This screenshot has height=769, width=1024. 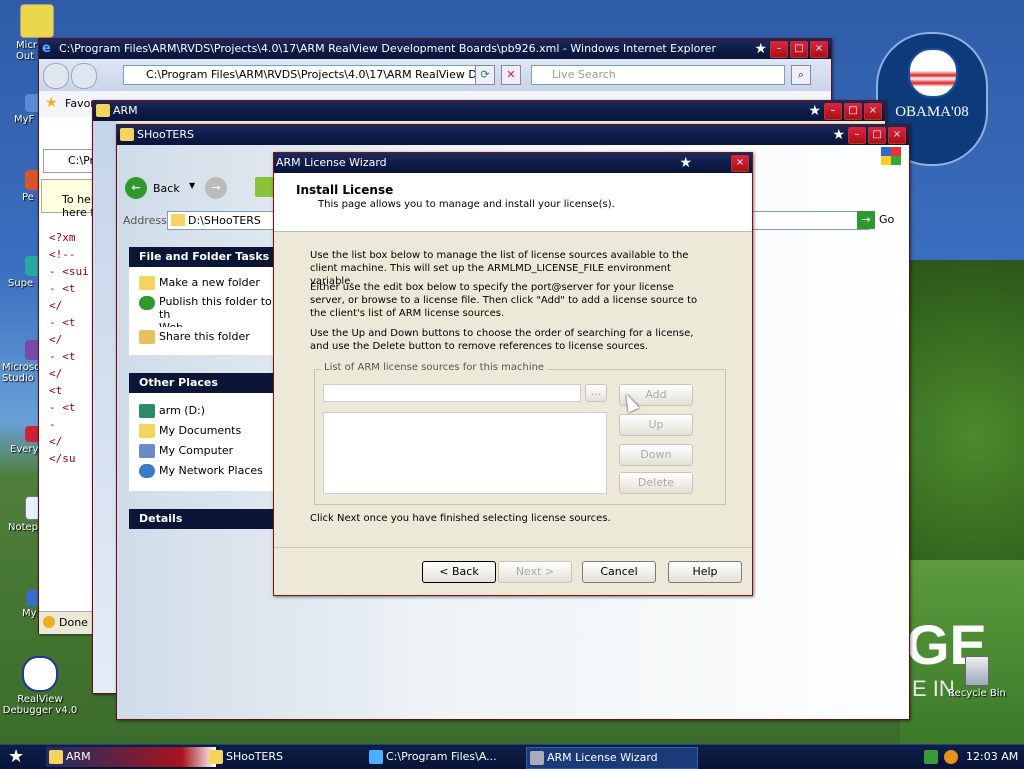 I want to click on tray-network-icon, so click(x=931, y=757).